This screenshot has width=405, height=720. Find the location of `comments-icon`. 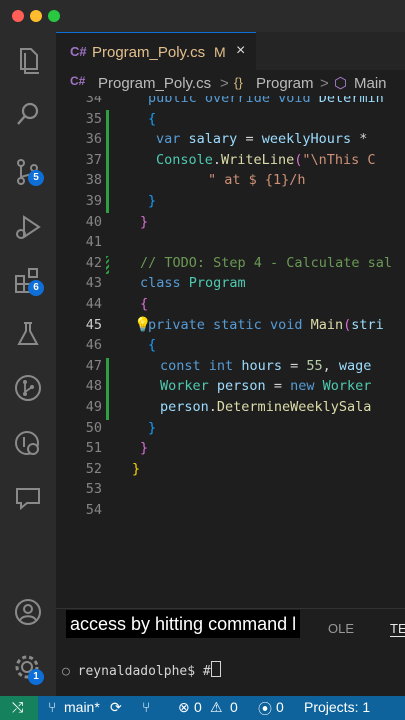

comments-icon is located at coordinates (28, 498).